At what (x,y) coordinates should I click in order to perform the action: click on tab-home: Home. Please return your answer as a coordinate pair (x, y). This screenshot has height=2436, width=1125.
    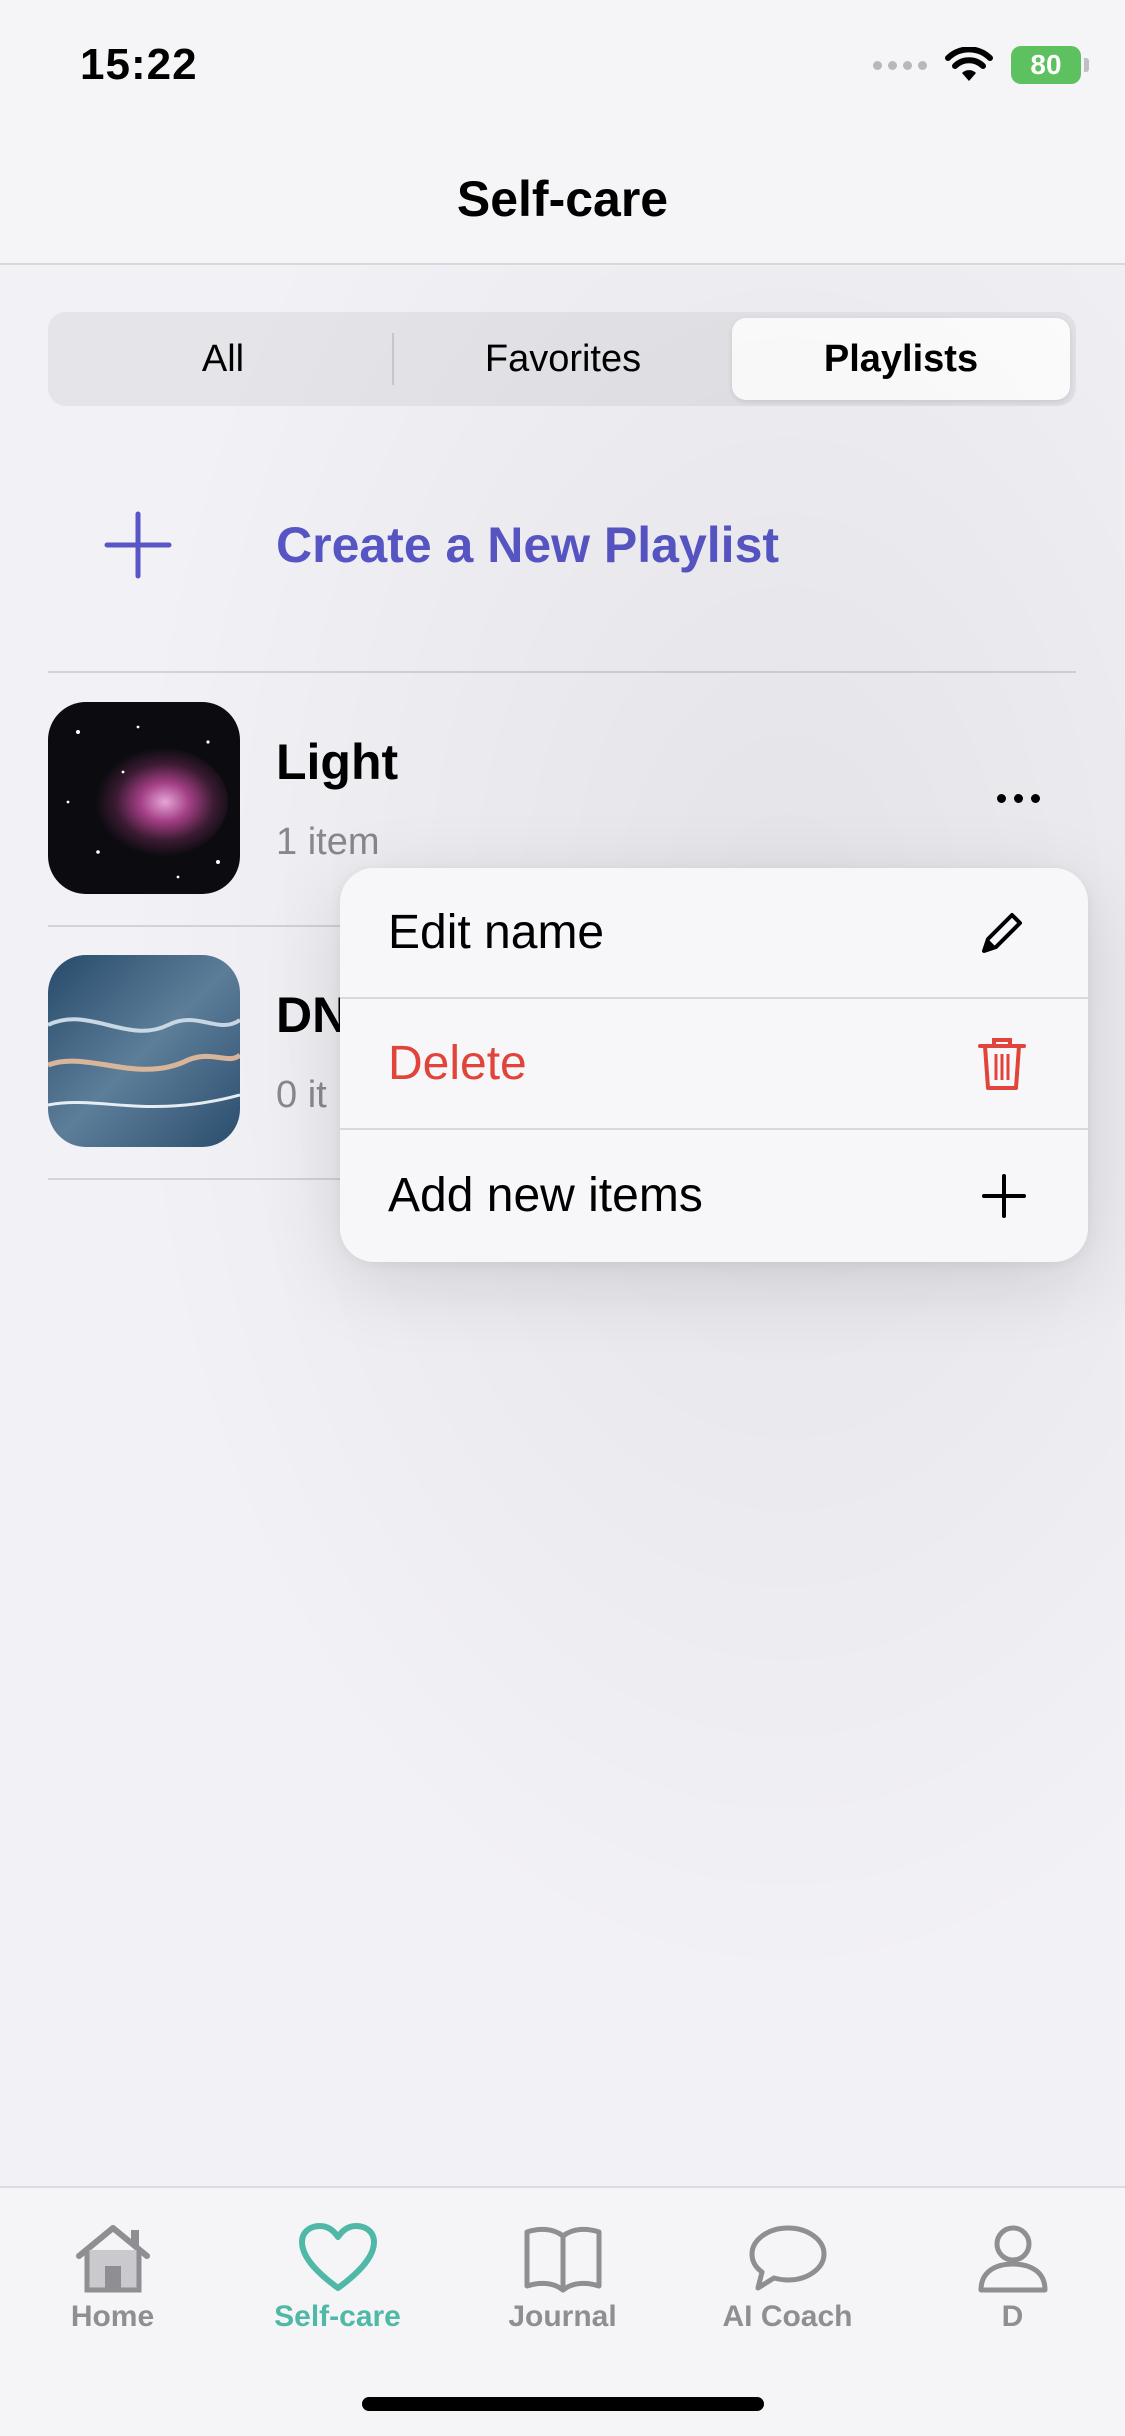
    Looking at the image, I should click on (112, 2312).